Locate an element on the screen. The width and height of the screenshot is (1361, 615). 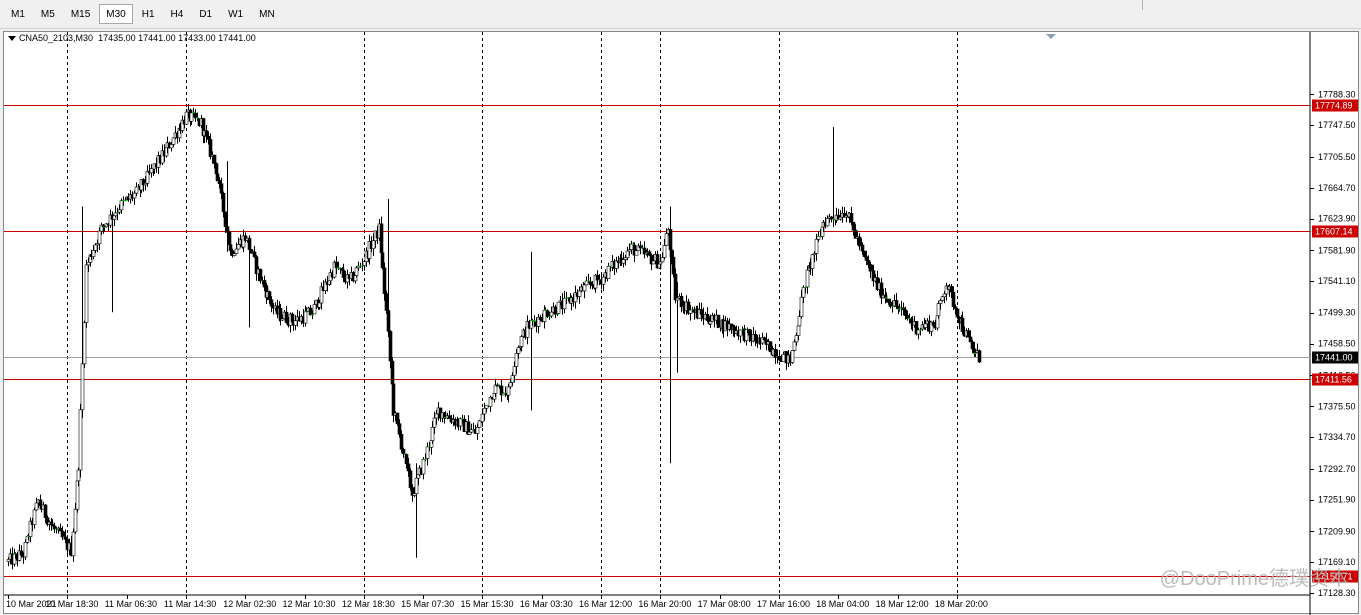
timeframe-button-m30: M30 is located at coordinates (116, 14).